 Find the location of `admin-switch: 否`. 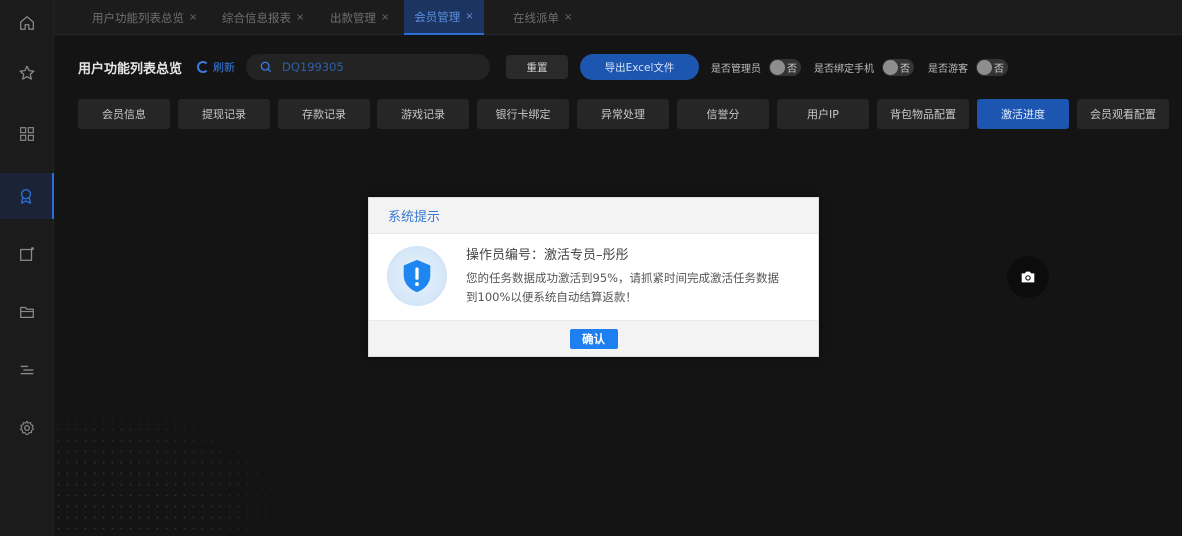

admin-switch: 否 is located at coordinates (785, 67).